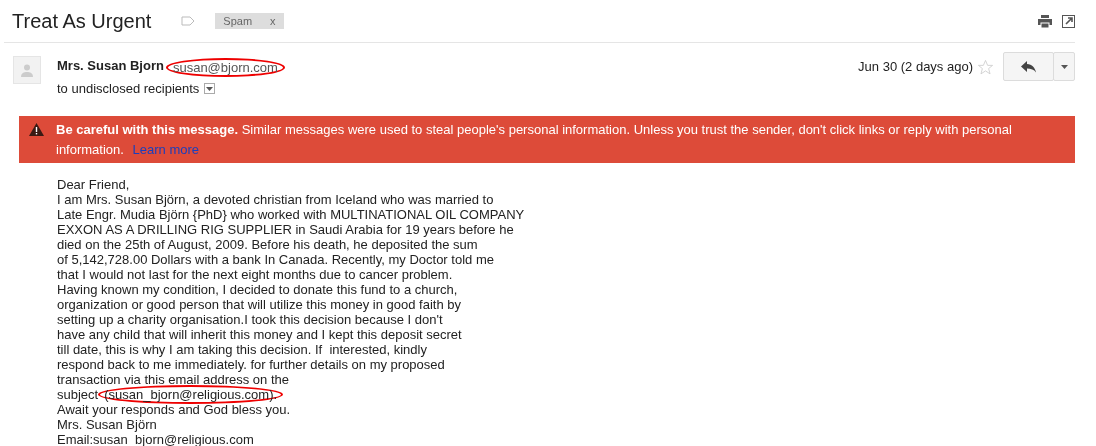  I want to click on spam-label: Spam x, so click(249, 21).